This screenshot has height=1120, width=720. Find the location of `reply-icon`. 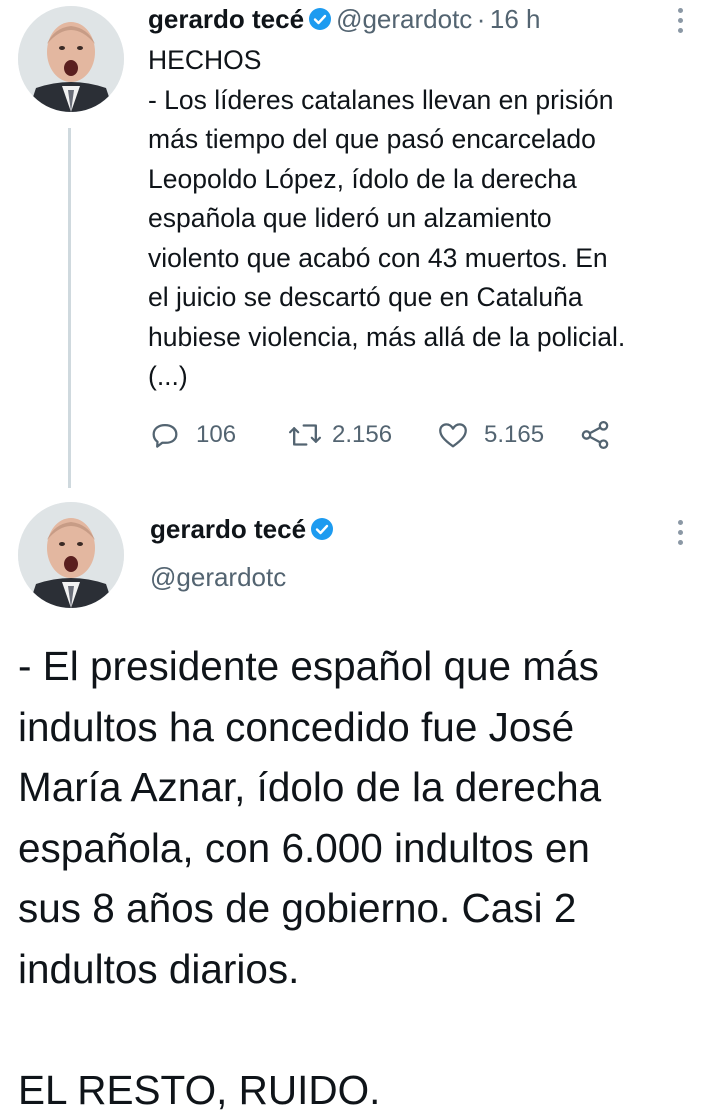

reply-icon is located at coordinates (165, 435).